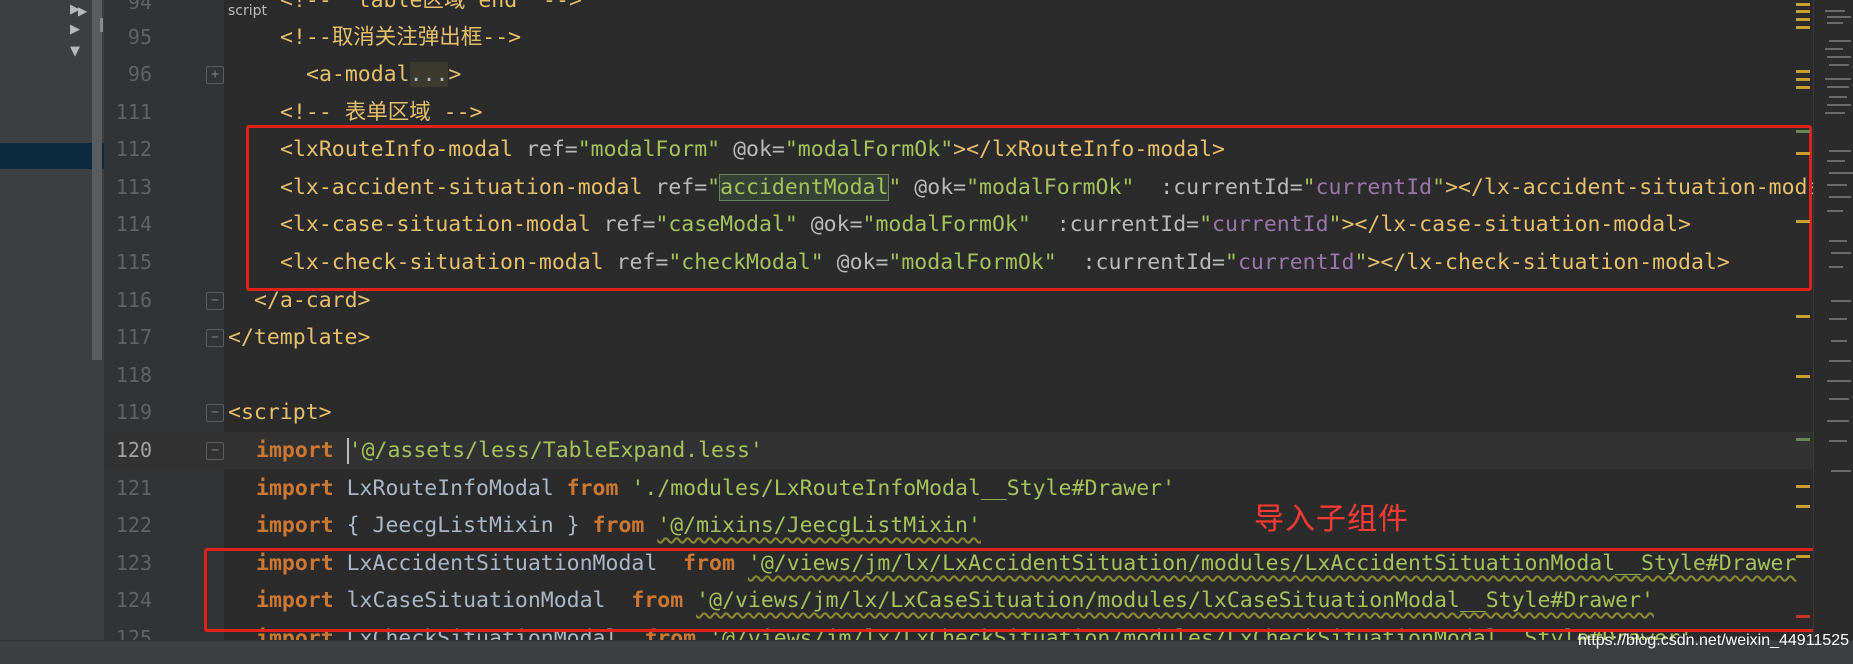 This screenshot has height=664, width=1853. I want to click on line-number: 124, so click(133, 600).